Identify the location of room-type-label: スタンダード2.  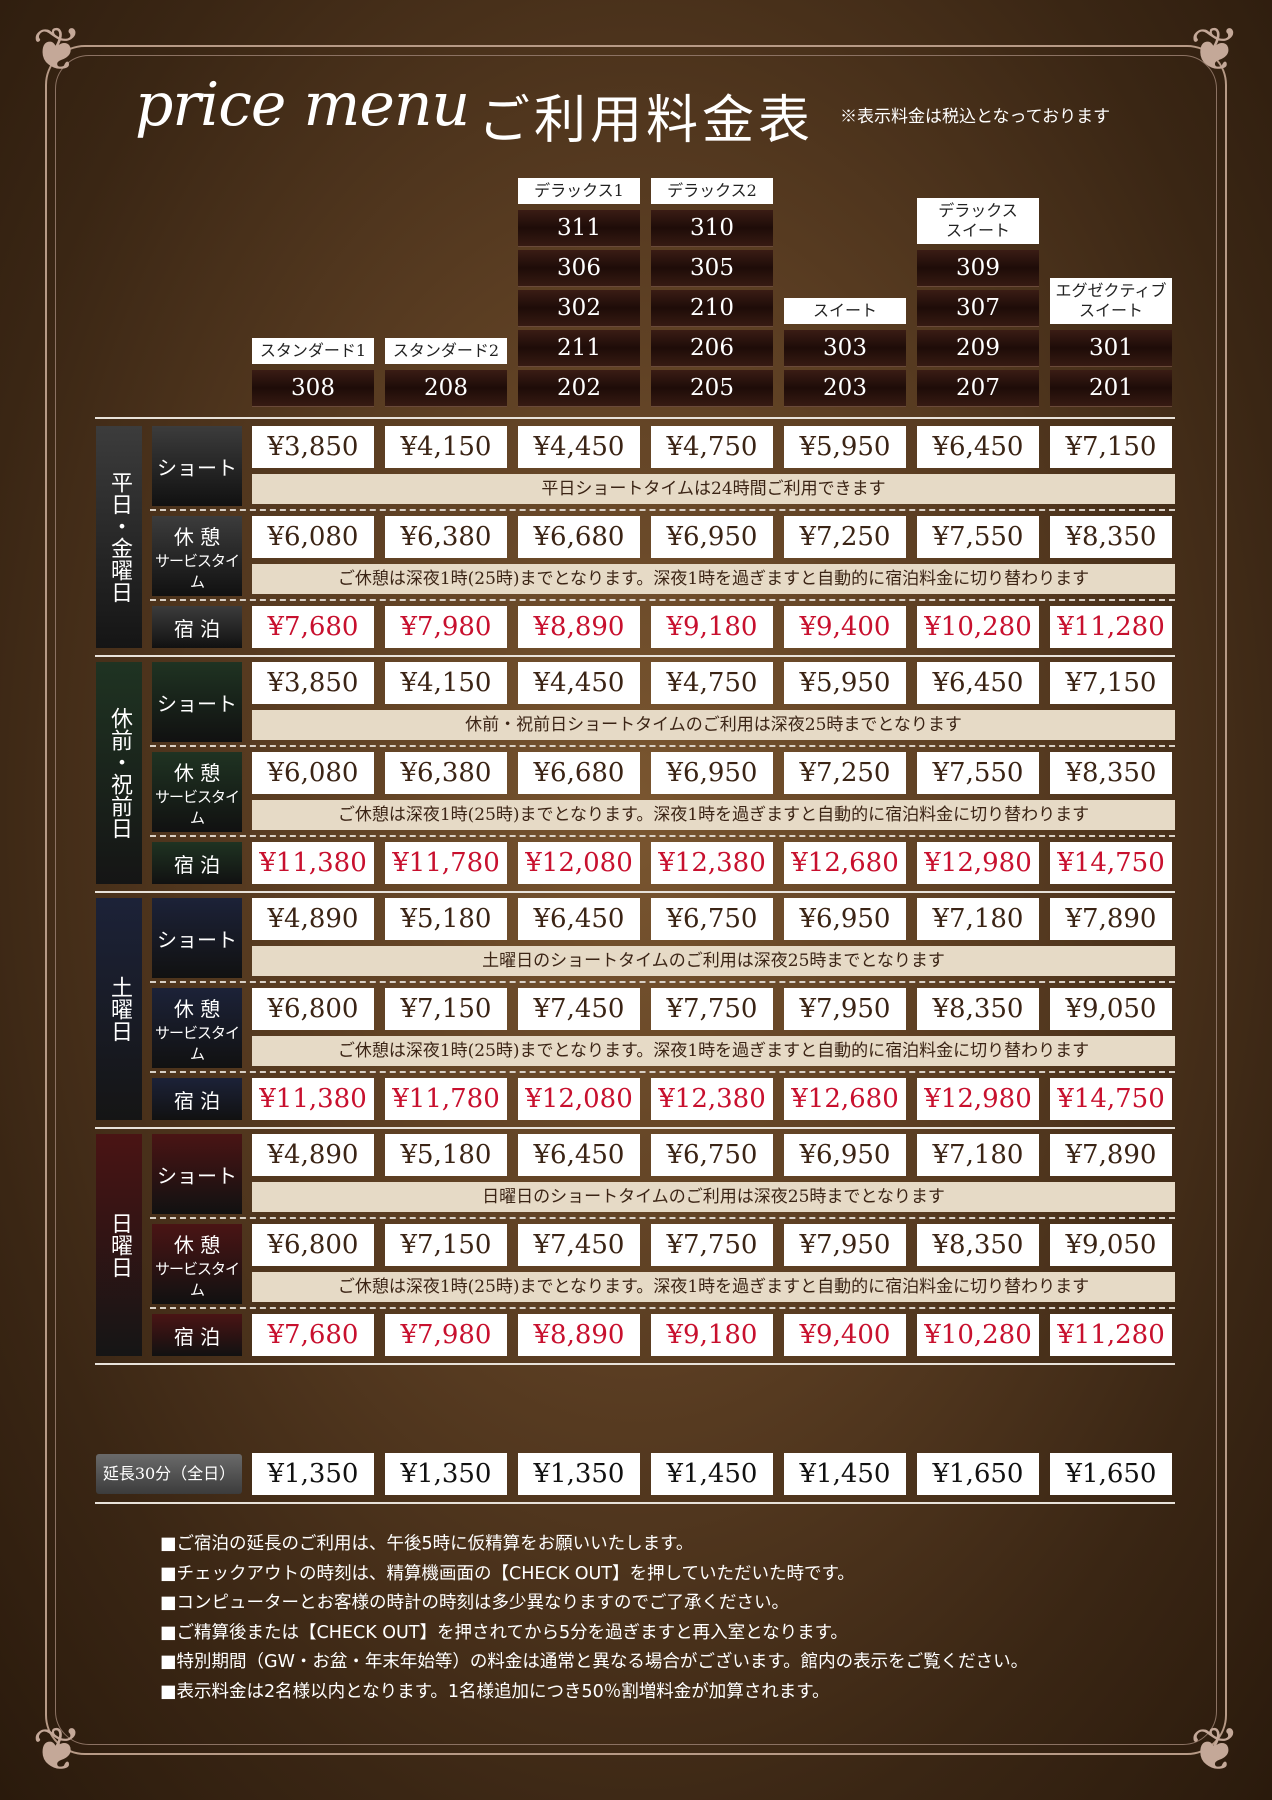
(446, 351).